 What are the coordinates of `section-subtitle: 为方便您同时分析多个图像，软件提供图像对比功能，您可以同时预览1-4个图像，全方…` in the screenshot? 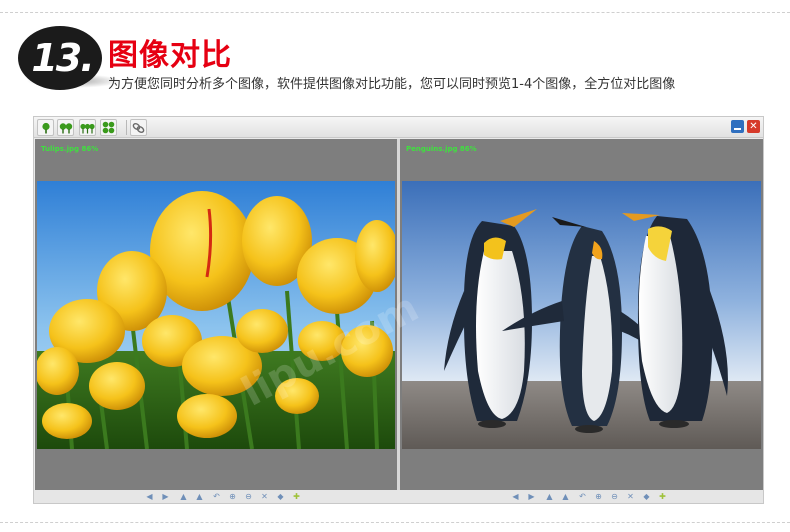 It's located at (392, 84).